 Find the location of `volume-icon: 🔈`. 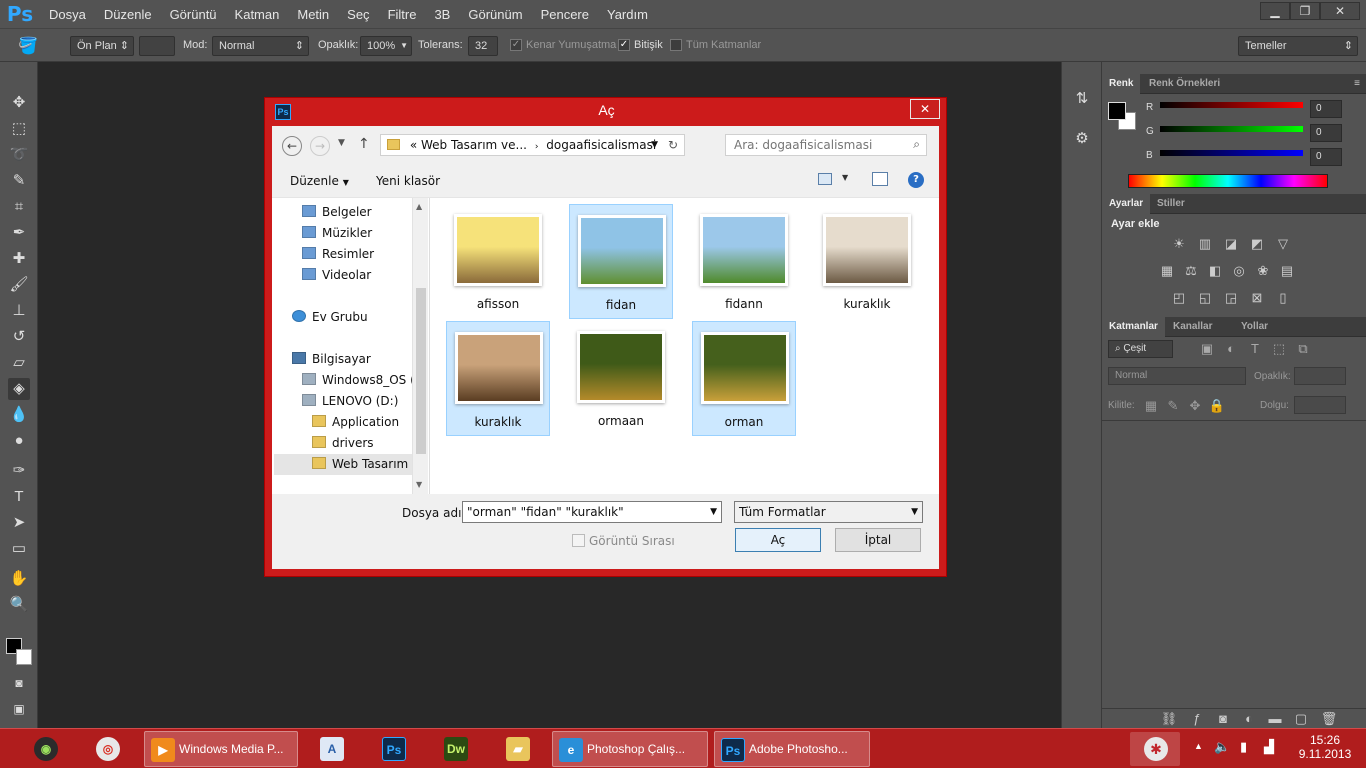

volume-icon: 🔈 is located at coordinates (1222, 747).